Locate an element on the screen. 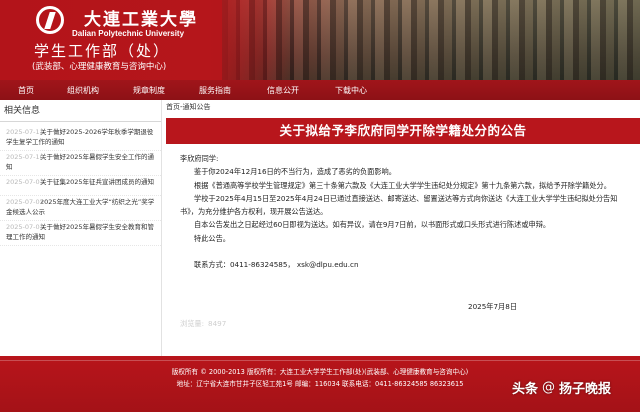 Image resolution: width=640 pixels, height=412 pixels. watermark-account: 扬子晚报 is located at coordinates (585, 389).